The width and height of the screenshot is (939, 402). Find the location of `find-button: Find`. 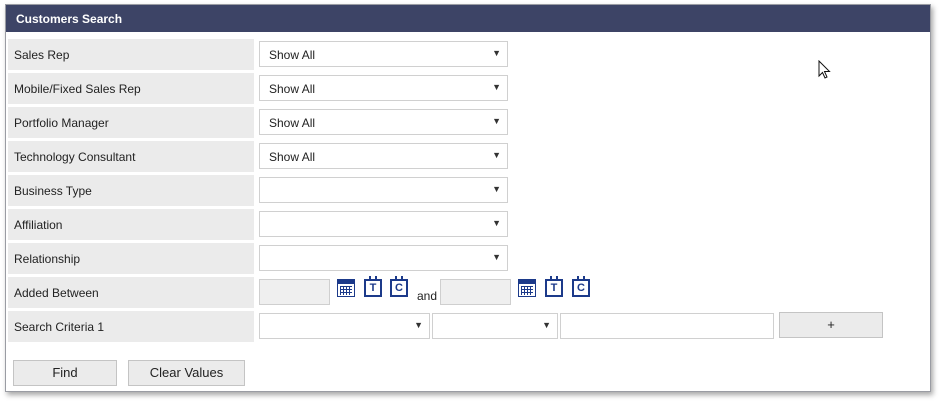

find-button: Find is located at coordinates (65, 373).